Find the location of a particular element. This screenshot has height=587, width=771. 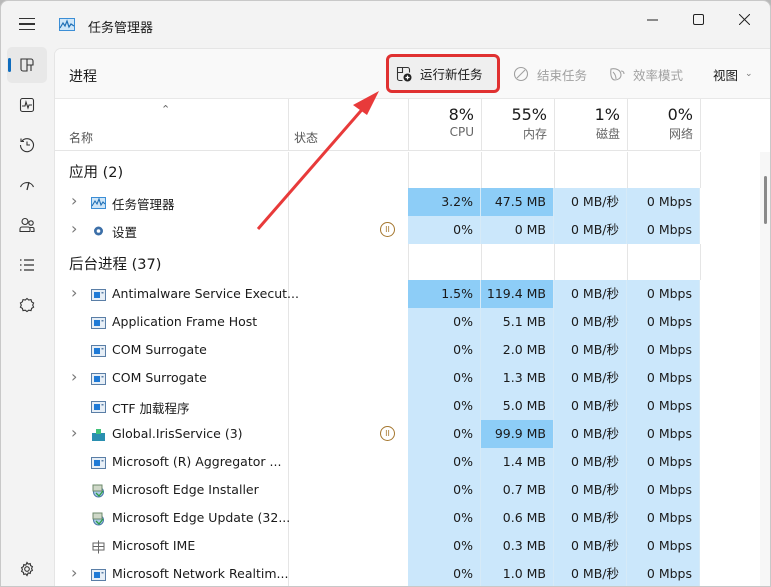

scrollbar-thumb is located at coordinates (765, 200).